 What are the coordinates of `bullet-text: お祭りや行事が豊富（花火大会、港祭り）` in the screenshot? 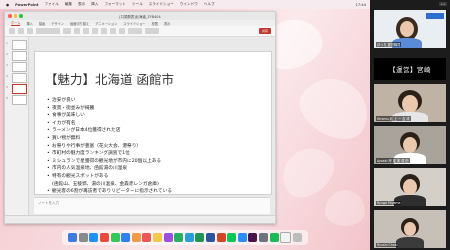 It's located at (97, 146).